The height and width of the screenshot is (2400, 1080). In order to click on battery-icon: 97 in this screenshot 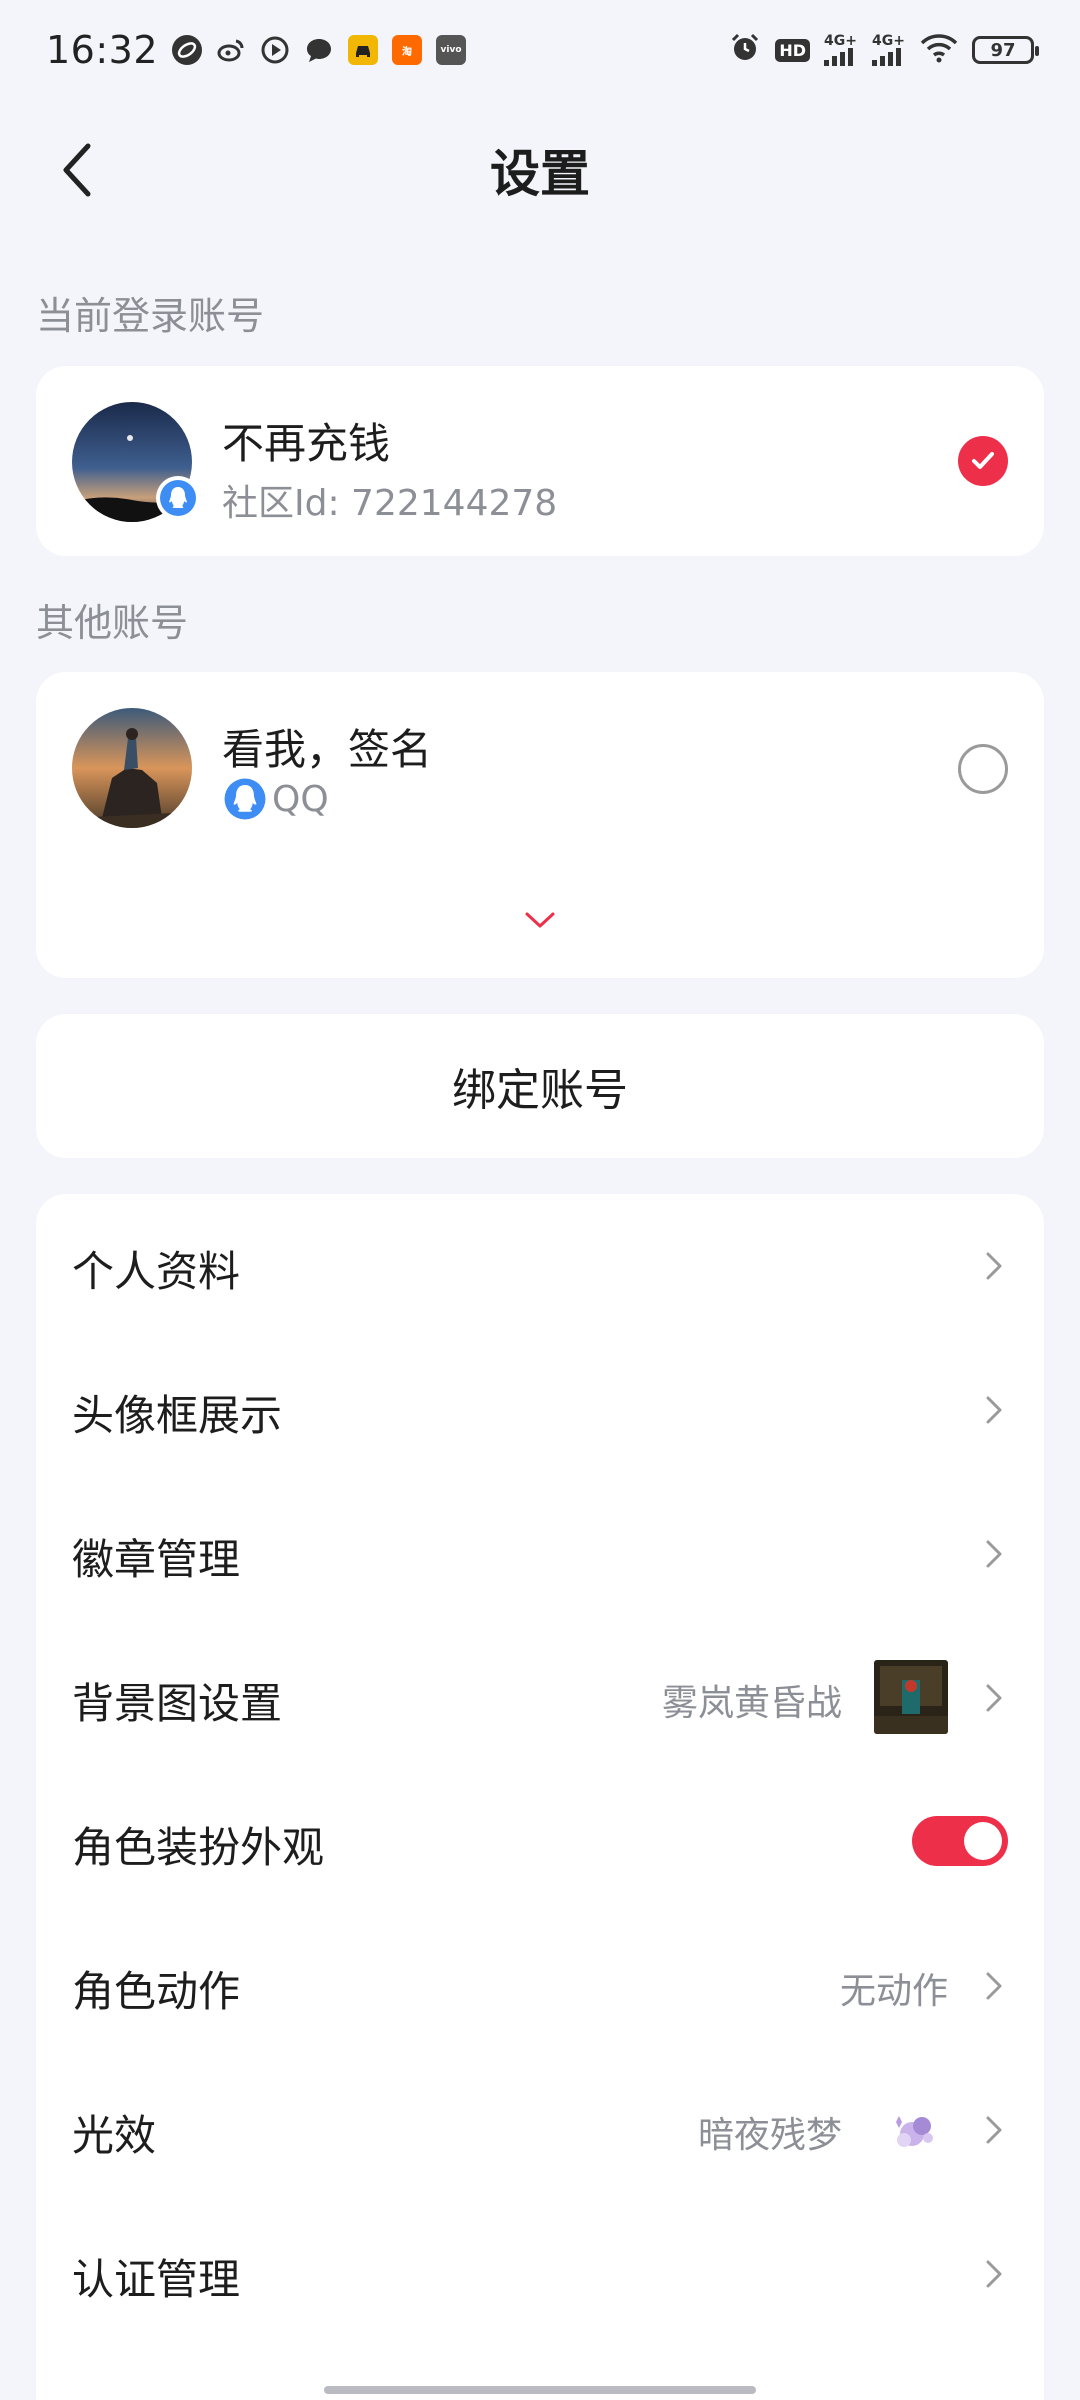, I will do `click(1005, 50)`.